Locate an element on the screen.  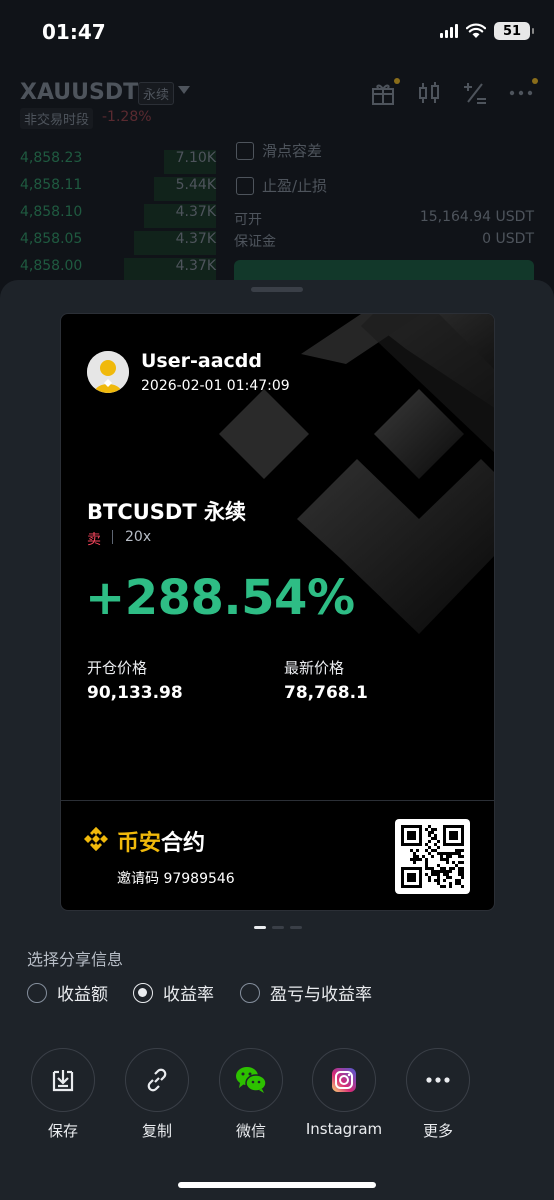
option-pnl-amount: 收益额 is located at coordinates (67, 992).